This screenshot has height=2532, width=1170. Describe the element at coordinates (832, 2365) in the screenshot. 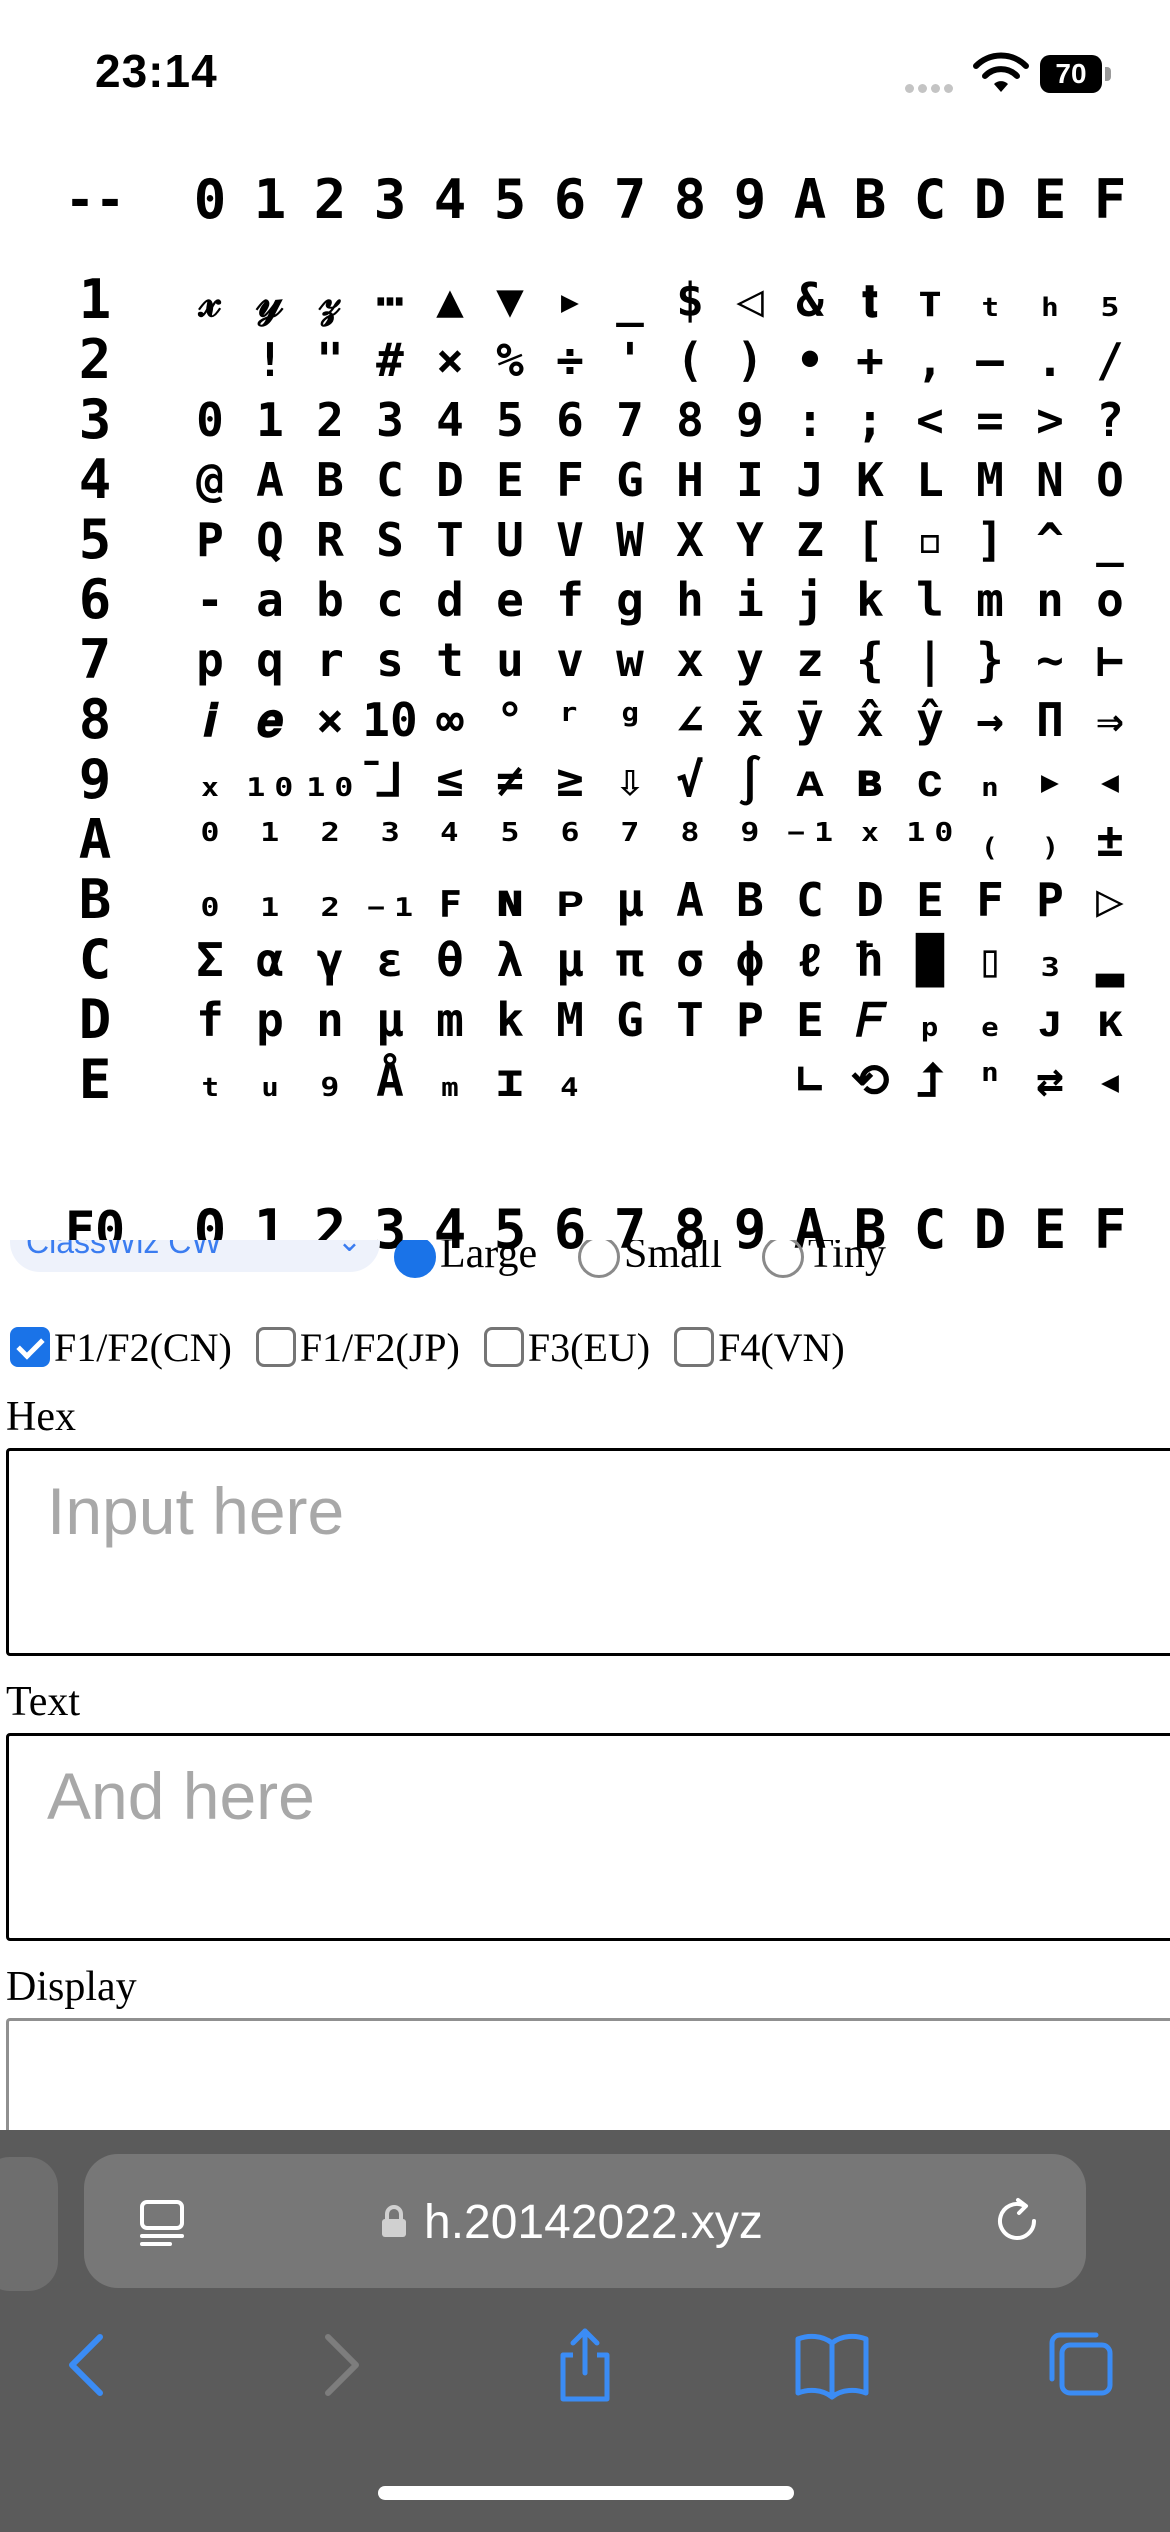

I see `bookmarks-icon` at that location.